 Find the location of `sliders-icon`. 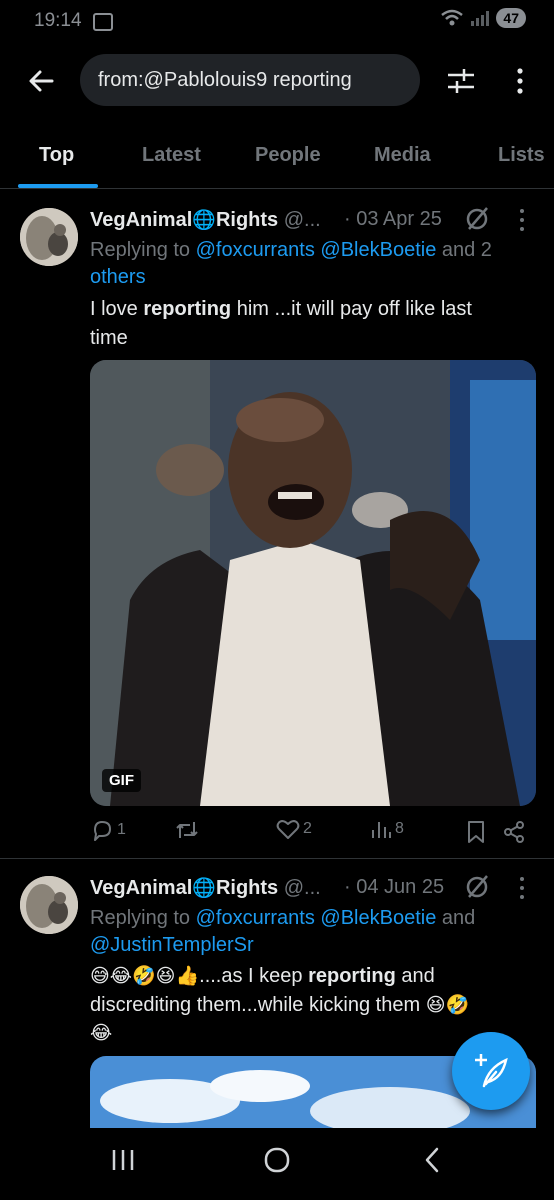

sliders-icon is located at coordinates (461, 81).